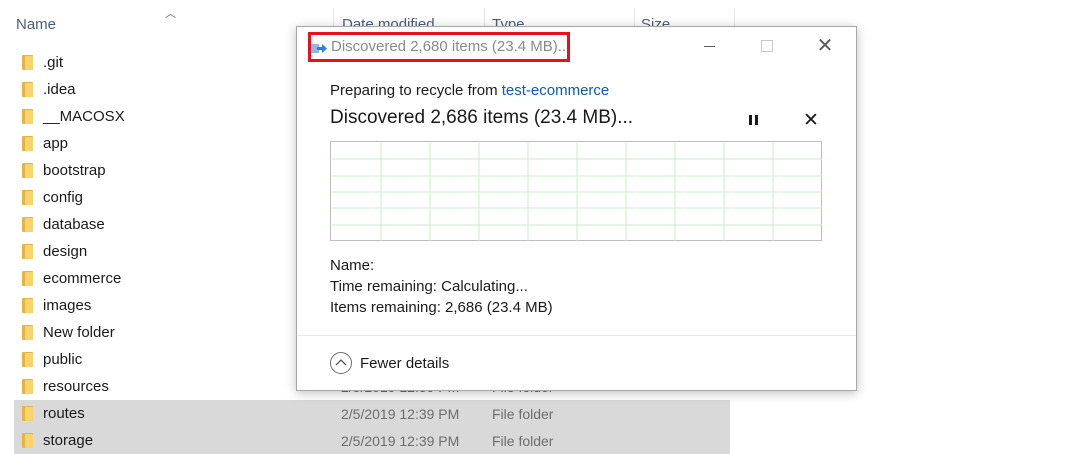 This screenshot has width=1071, height=454. What do you see at coordinates (53, 62) in the screenshot?
I see `file-name: .git` at bounding box center [53, 62].